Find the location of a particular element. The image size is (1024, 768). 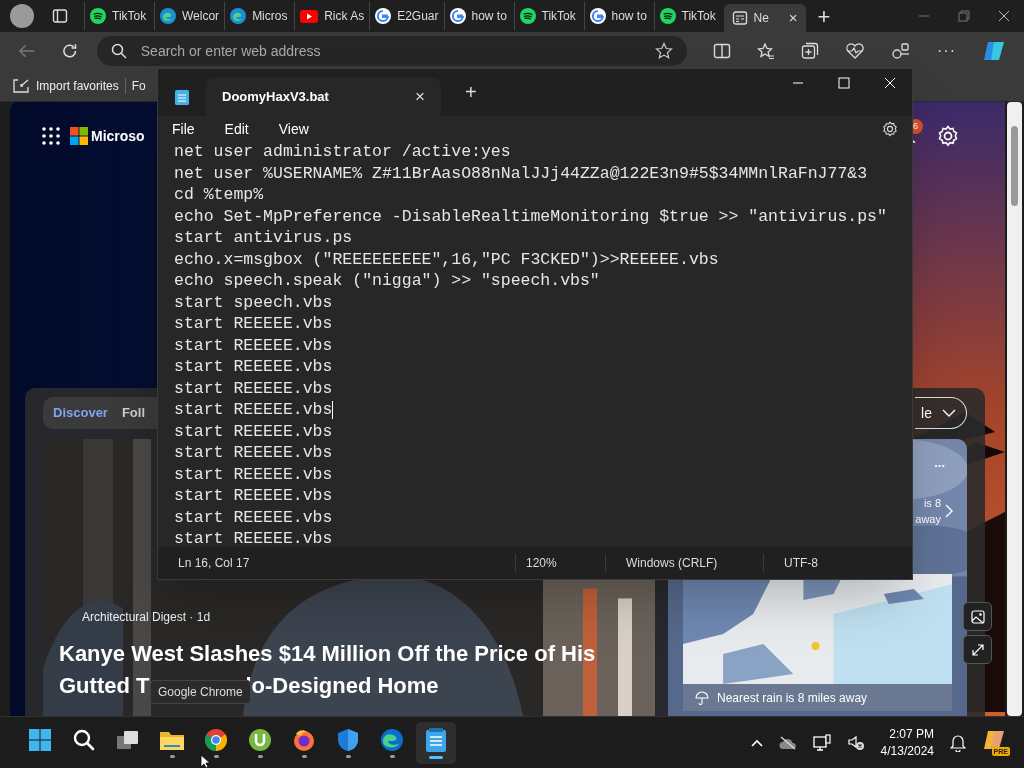

scrollbar is located at coordinates (1014, 409).